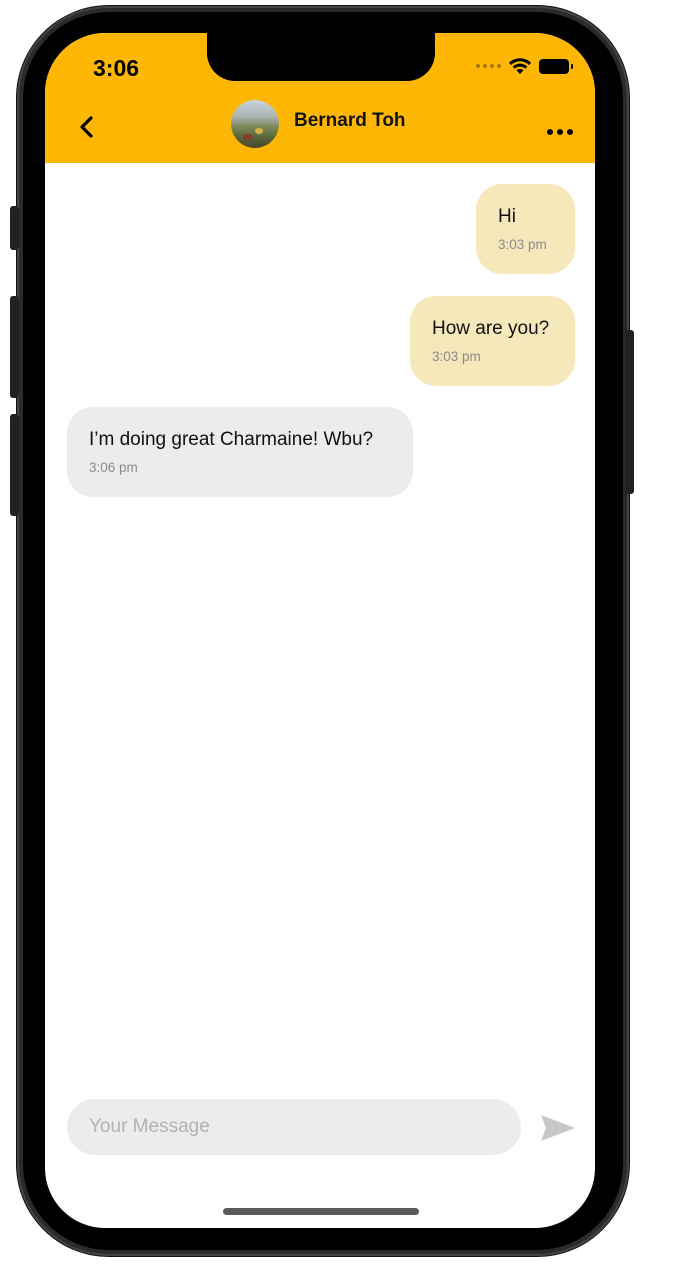 The height and width of the screenshot is (1280, 676). Describe the element at coordinates (320, 98) in the screenshot. I see `chat-header: 3:06 Bernard Toh` at that location.